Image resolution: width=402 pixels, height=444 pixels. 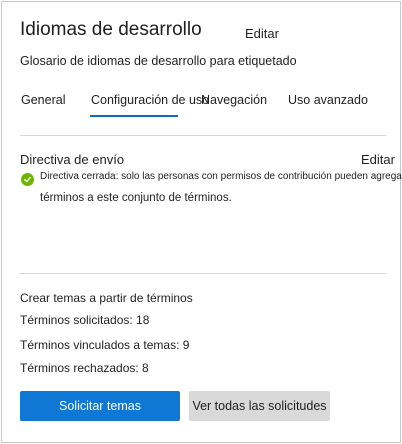 What do you see at coordinates (111, 29) in the screenshot?
I see `page-title: Idiomas de desarrollo` at bounding box center [111, 29].